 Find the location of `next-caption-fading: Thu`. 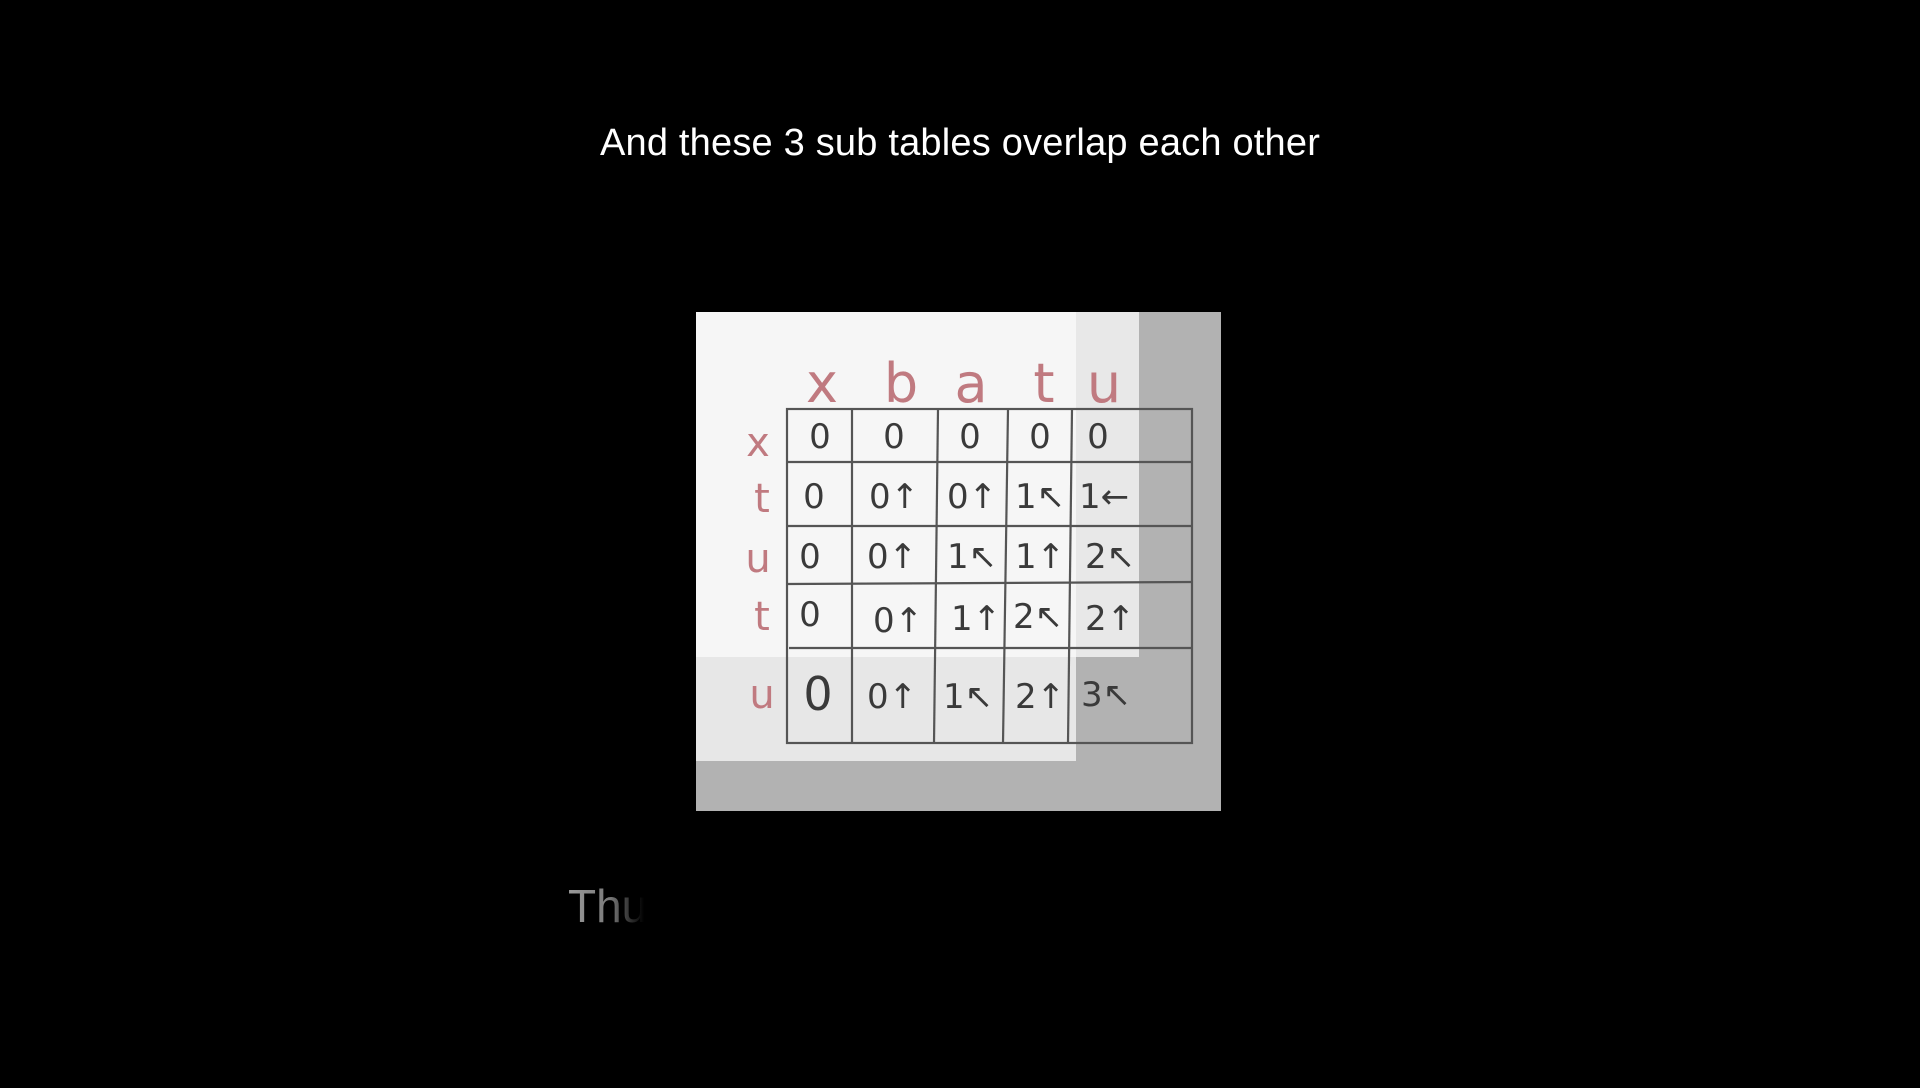

next-caption-fading: Thu is located at coordinates (606, 906).